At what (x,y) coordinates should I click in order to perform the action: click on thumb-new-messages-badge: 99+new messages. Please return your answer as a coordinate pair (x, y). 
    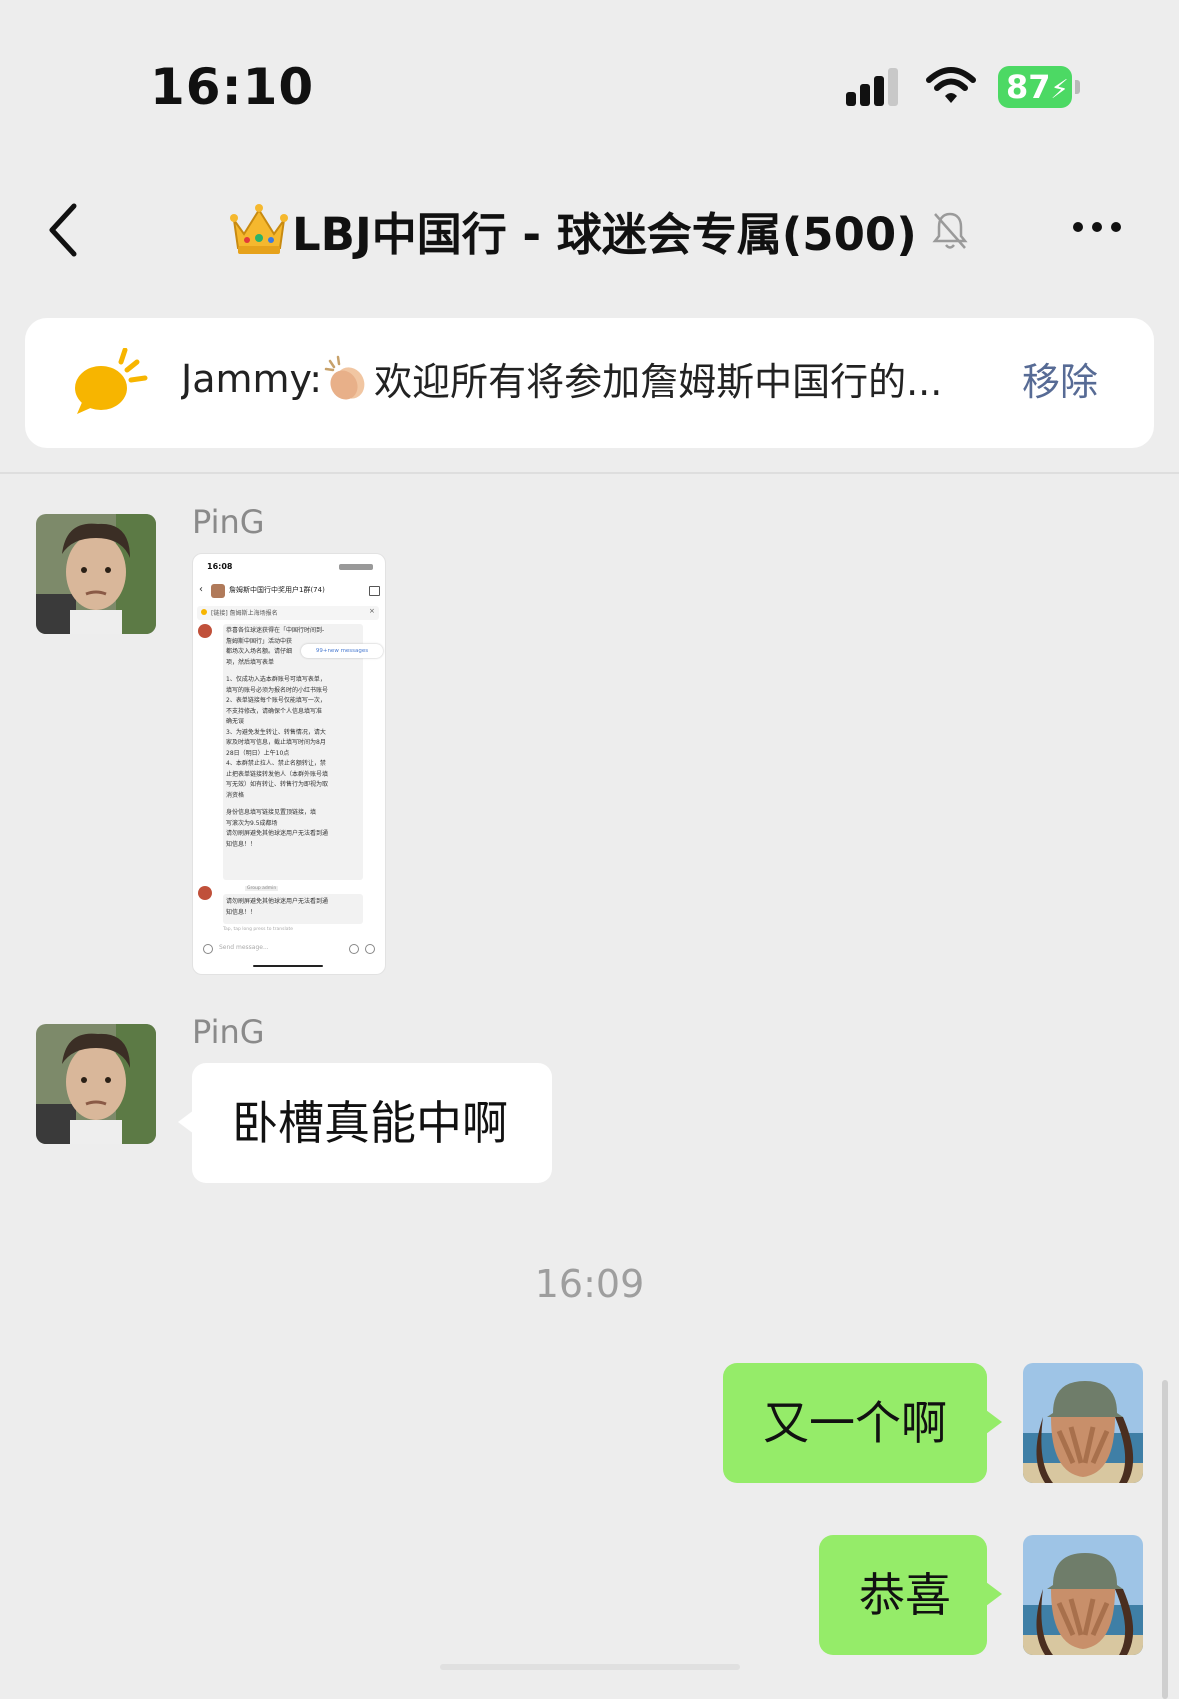
    Looking at the image, I should click on (342, 651).